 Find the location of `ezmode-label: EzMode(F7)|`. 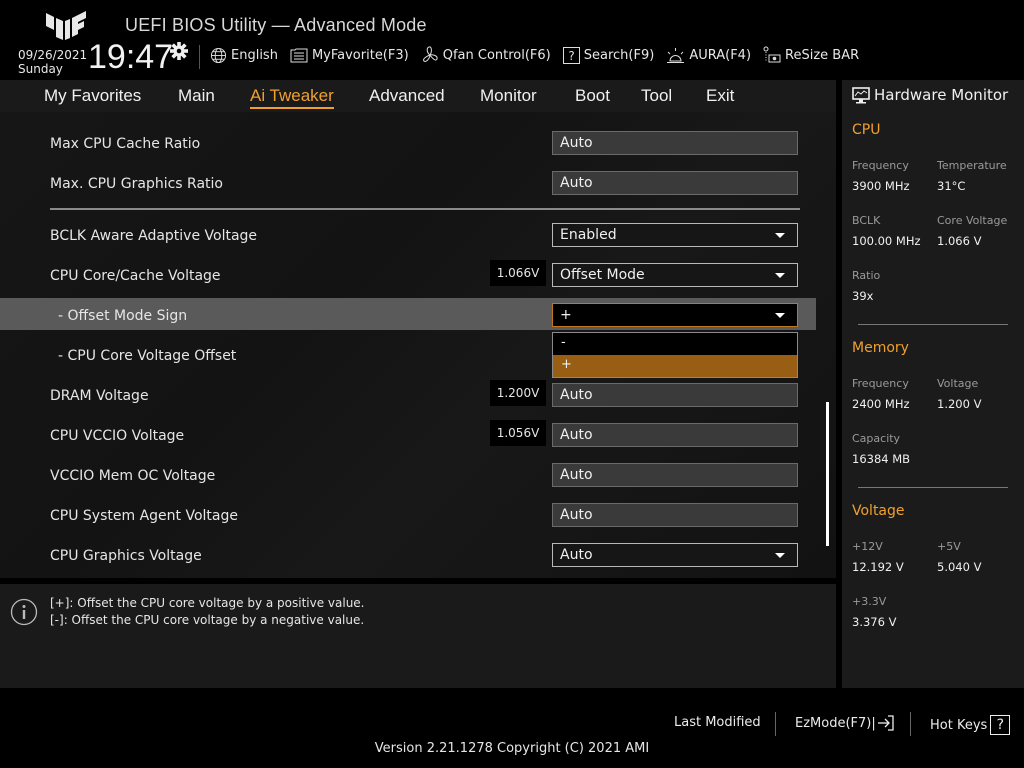

ezmode-label: EzMode(F7)| is located at coordinates (835, 723).